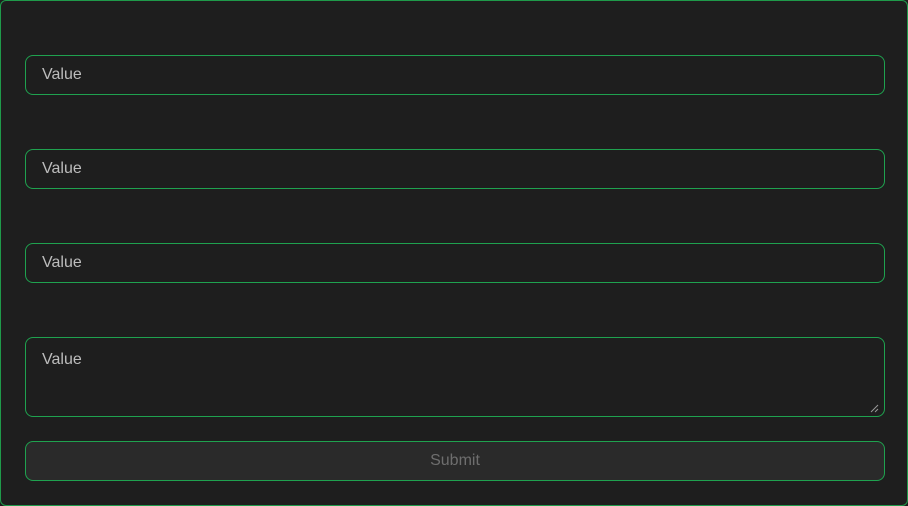  What do you see at coordinates (62, 74) in the screenshot?
I see `text-field-1-value: Value` at bounding box center [62, 74].